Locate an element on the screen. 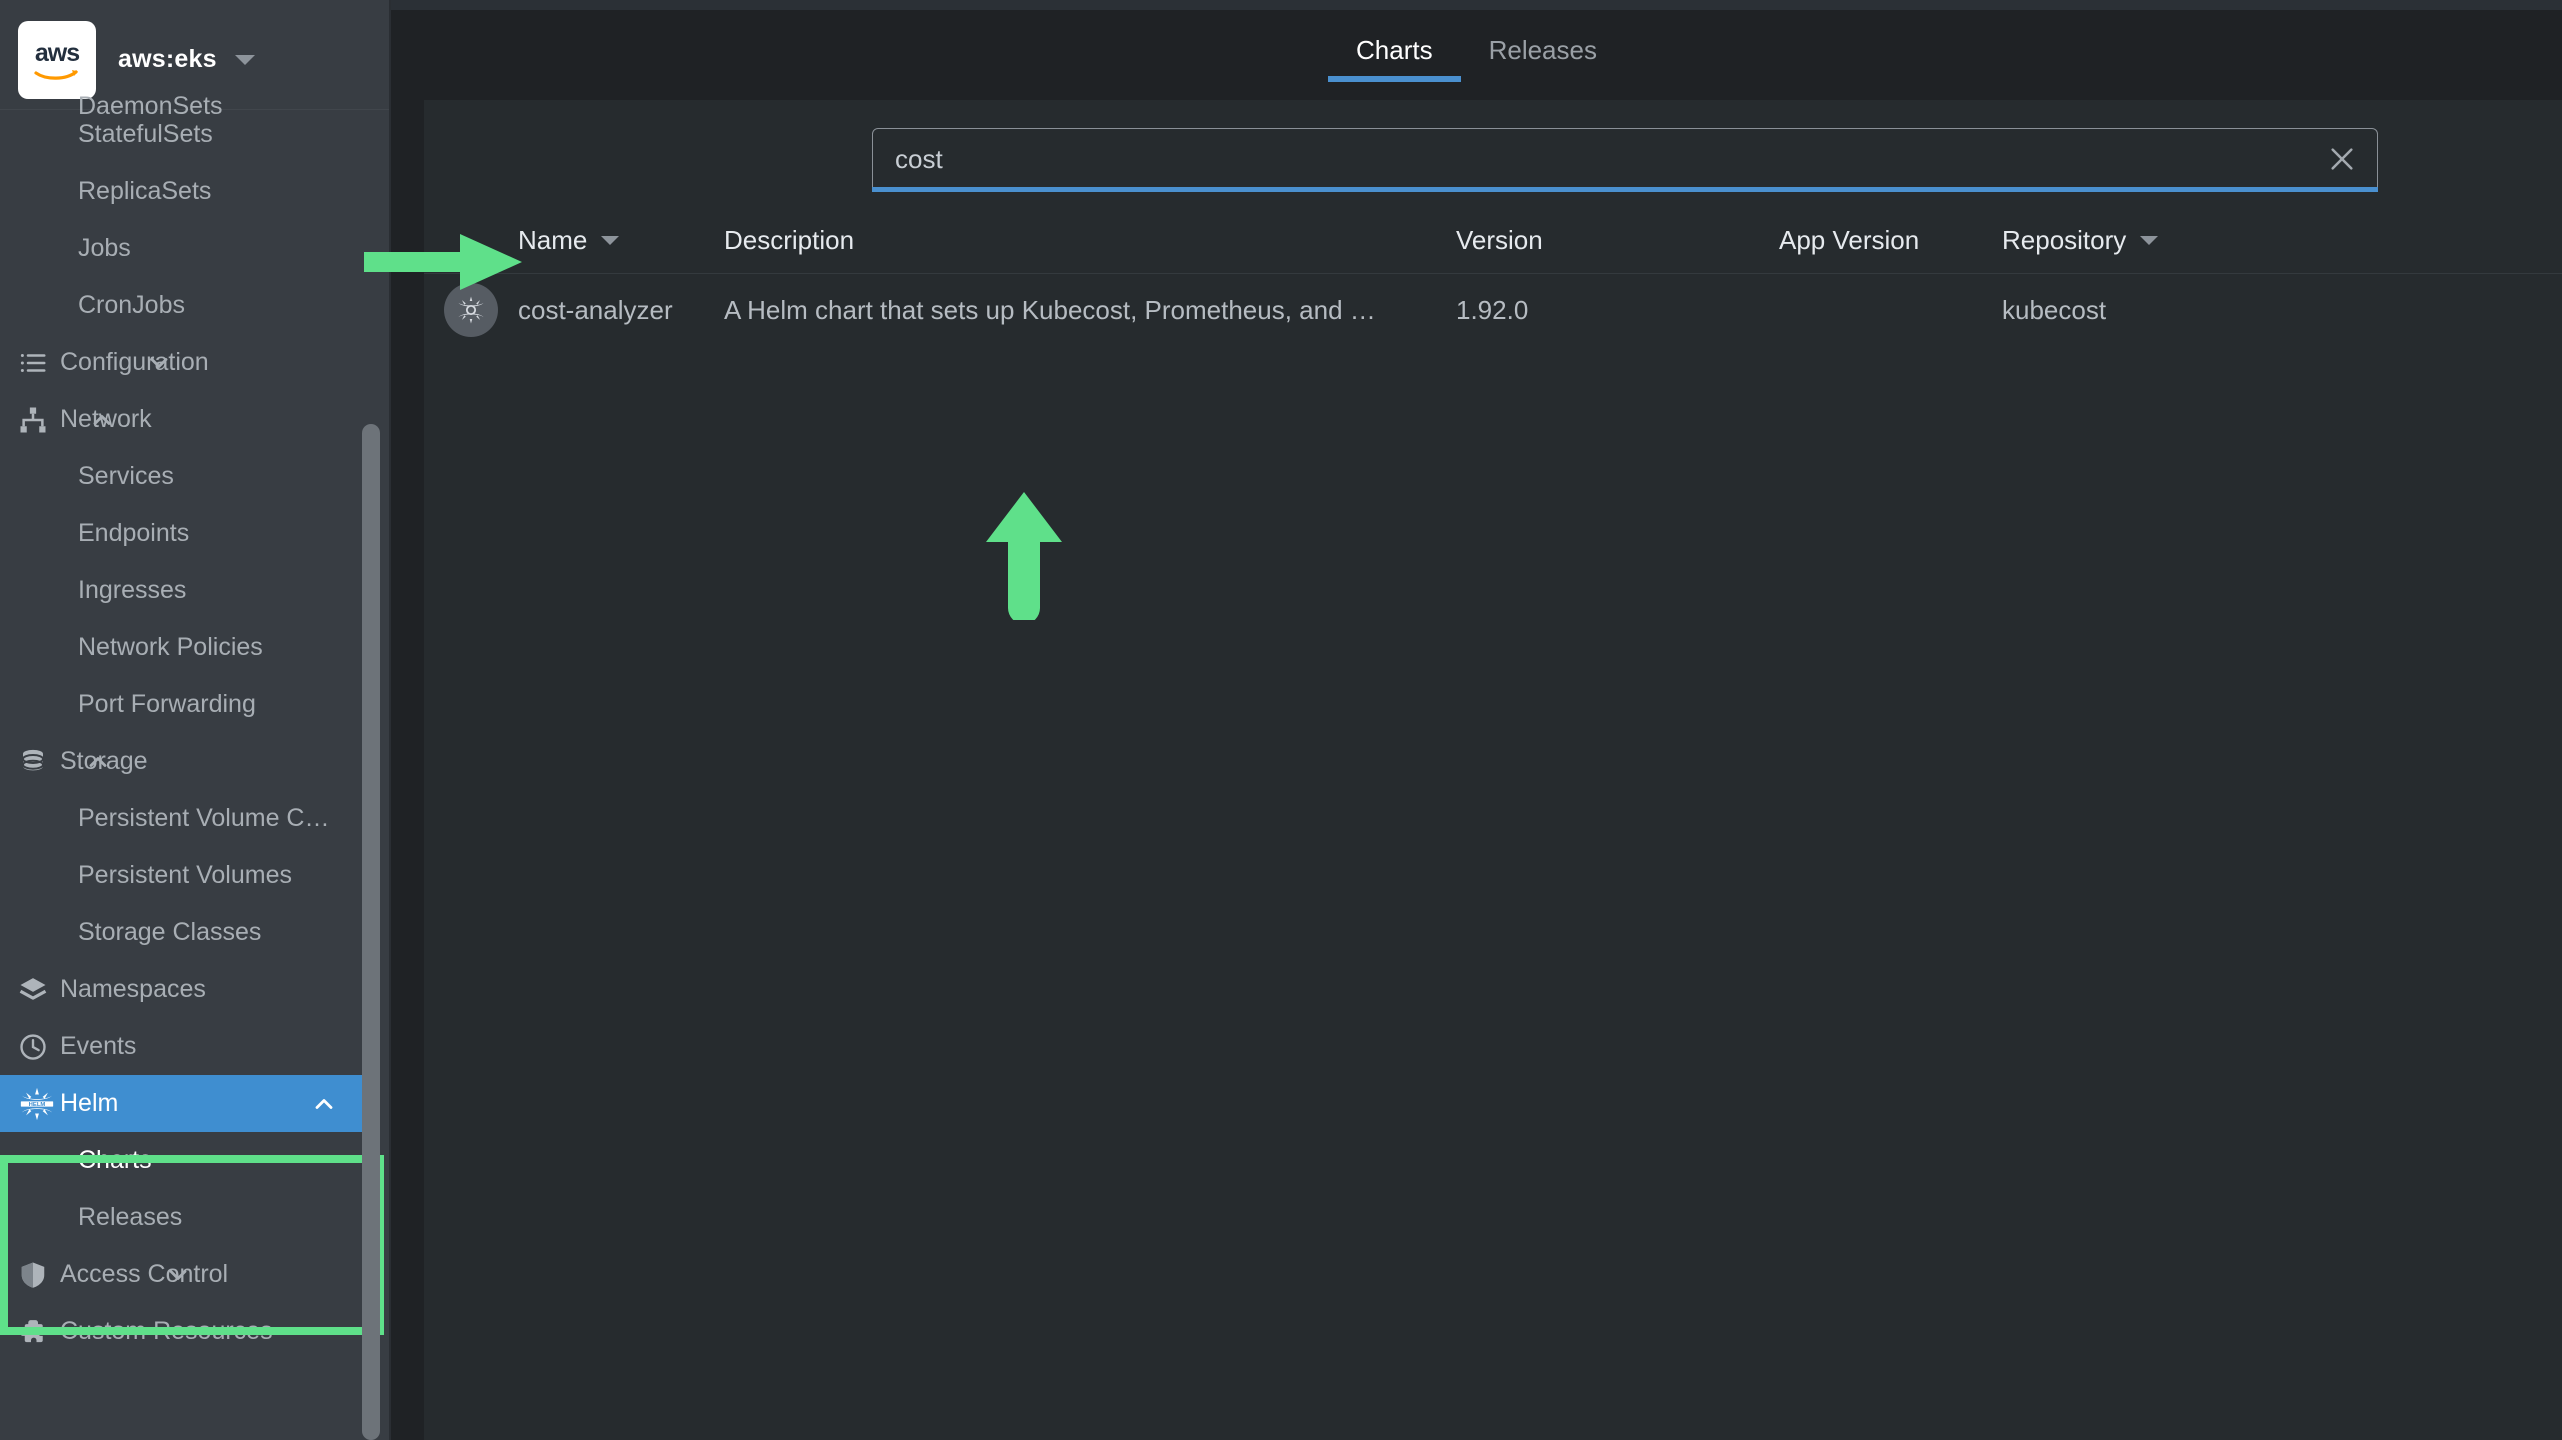 The height and width of the screenshot is (1440, 2562). sidebar-item-services: Services is located at coordinates (87, 476).